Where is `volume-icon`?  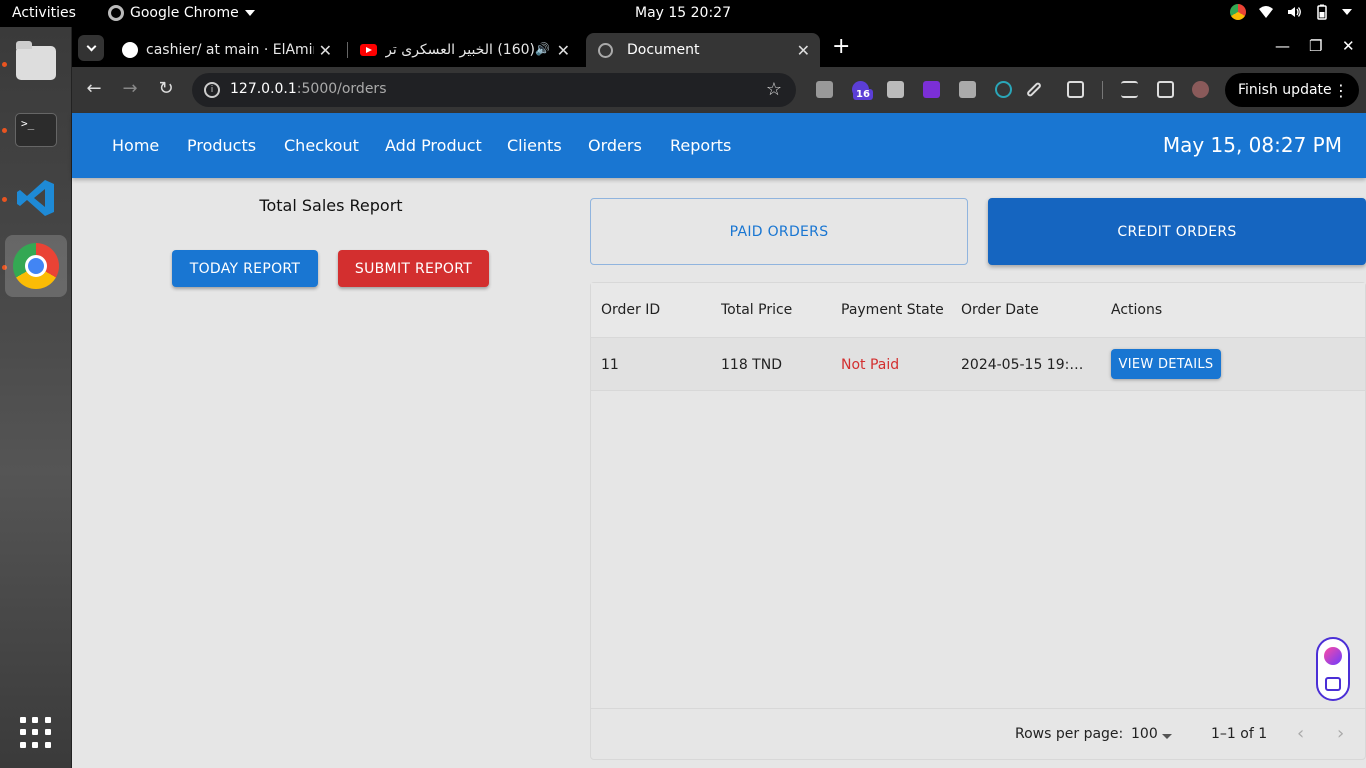 volume-icon is located at coordinates (1294, 12).